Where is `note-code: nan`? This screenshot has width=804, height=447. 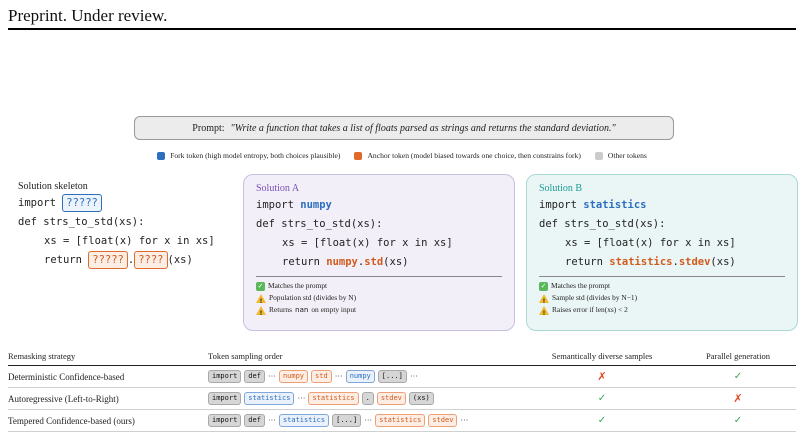 note-code: nan is located at coordinates (302, 309).